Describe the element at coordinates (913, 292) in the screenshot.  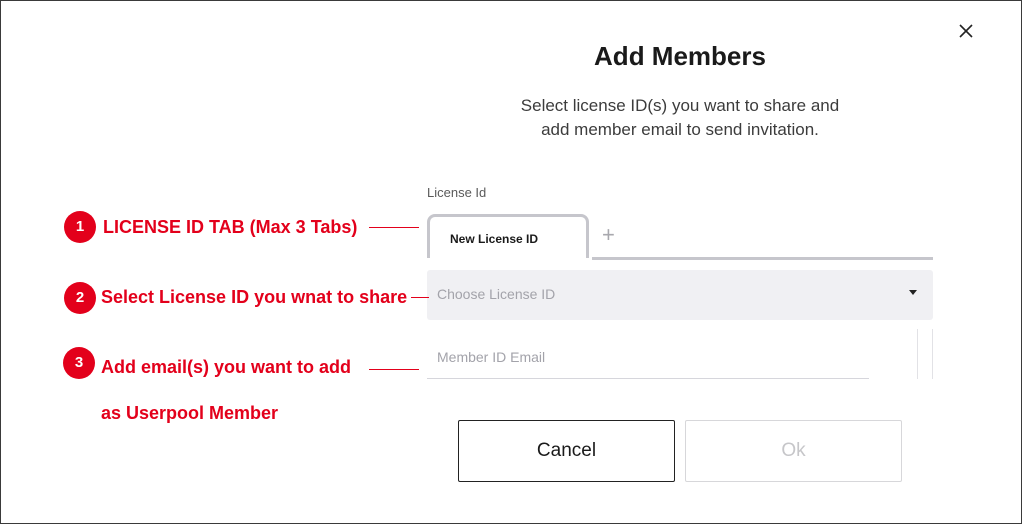
I see `caret-down-icon` at that location.